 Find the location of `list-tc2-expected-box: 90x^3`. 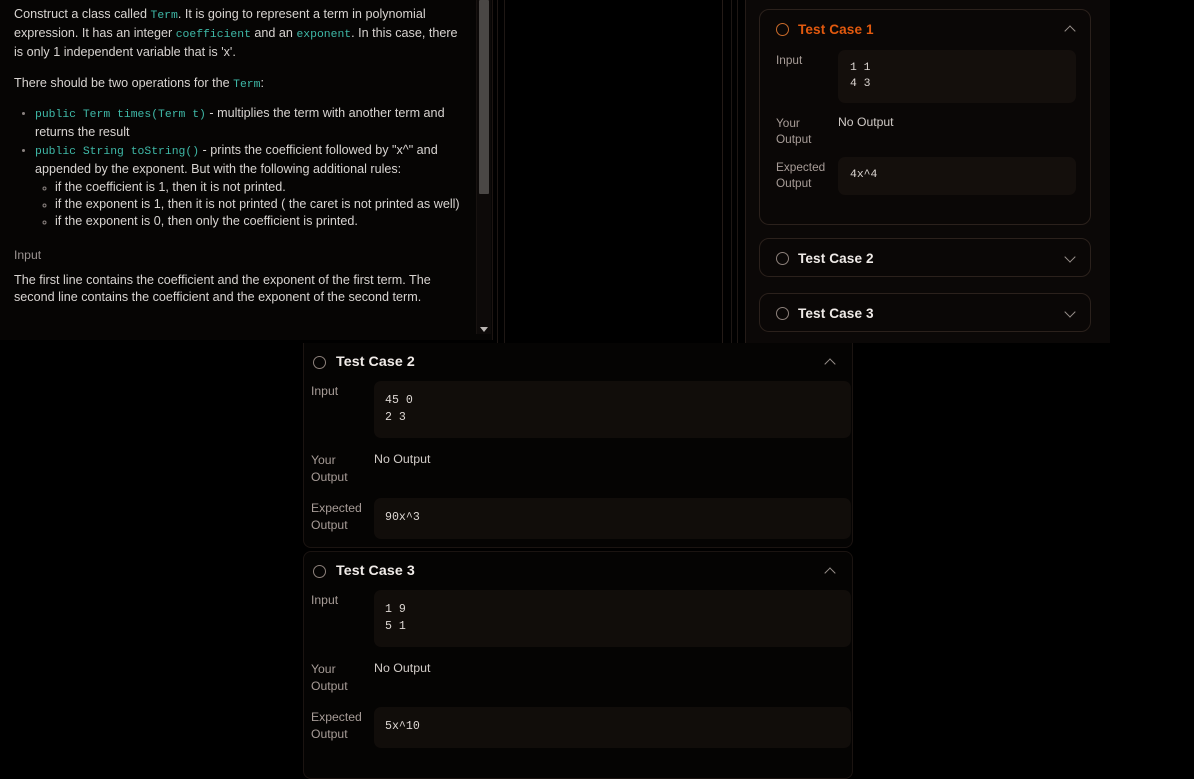

list-tc2-expected-box: 90x^3 is located at coordinates (612, 518).